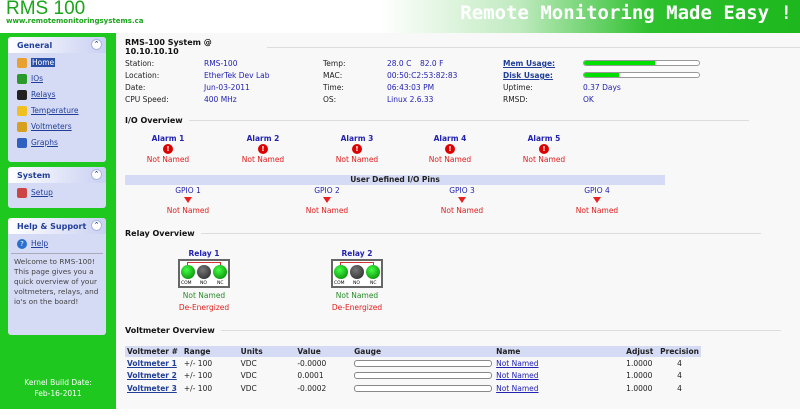  What do you see at coordinates (57, 242) in the screenshot?
I see `sidebar-item-help: ? Help` at bounding box center [57, 242].